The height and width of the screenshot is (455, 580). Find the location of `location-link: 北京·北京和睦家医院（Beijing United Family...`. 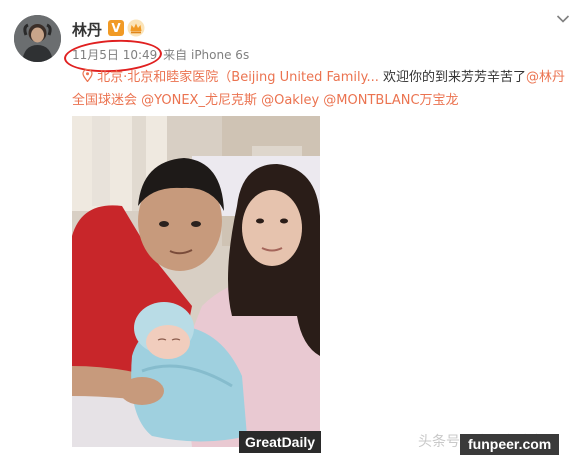

location-link: 北京·北京和睦家医院（Beijing United Family... is located at coordinates (238, 77).